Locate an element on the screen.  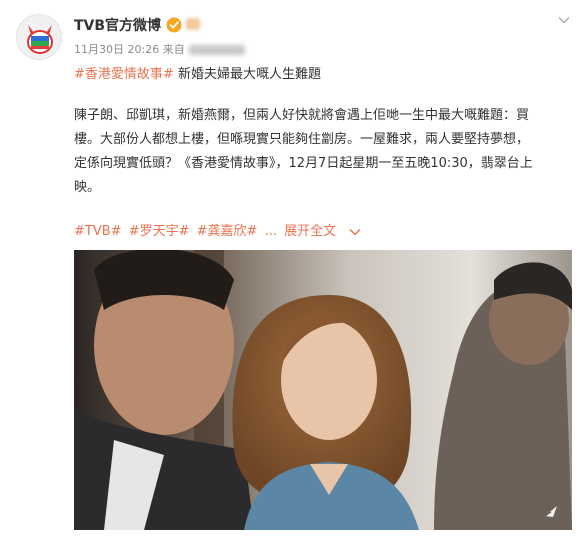
post-source-prefix: 来自 is located at coordinates (173, 49).